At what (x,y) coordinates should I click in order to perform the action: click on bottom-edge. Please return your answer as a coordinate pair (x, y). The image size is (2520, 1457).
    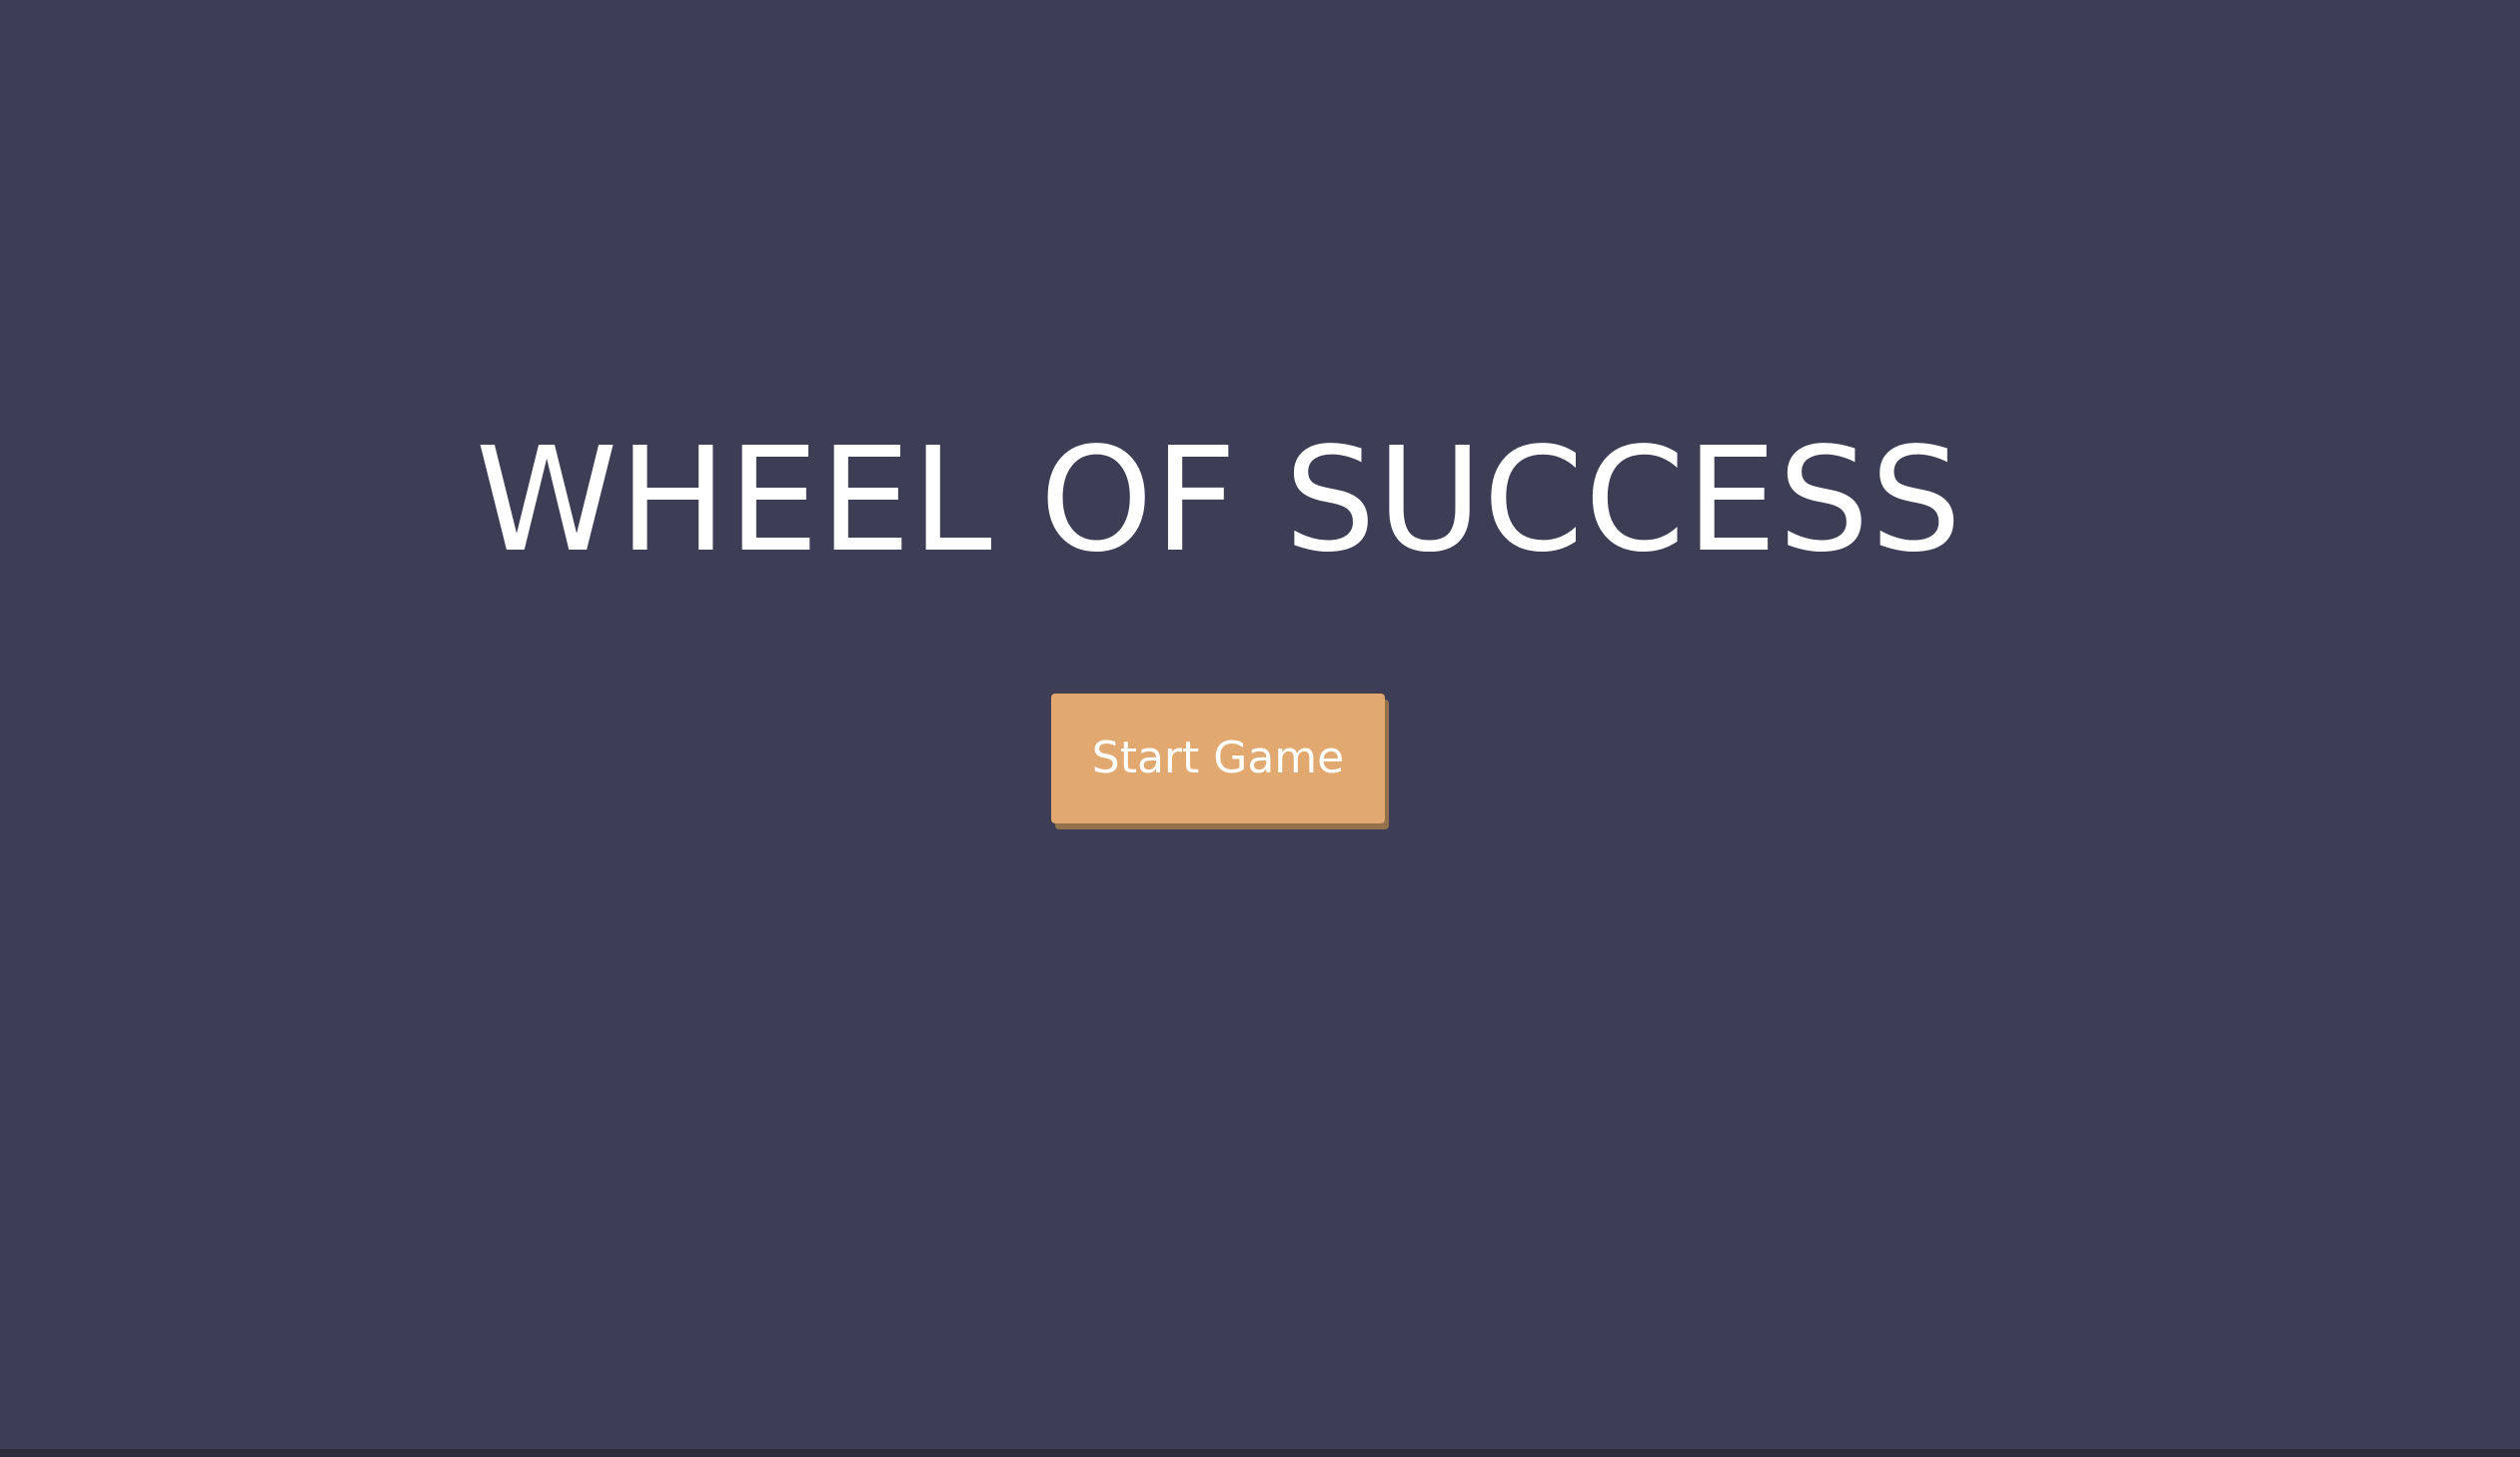
    Looking at the image, I should click on (1260, 1453).